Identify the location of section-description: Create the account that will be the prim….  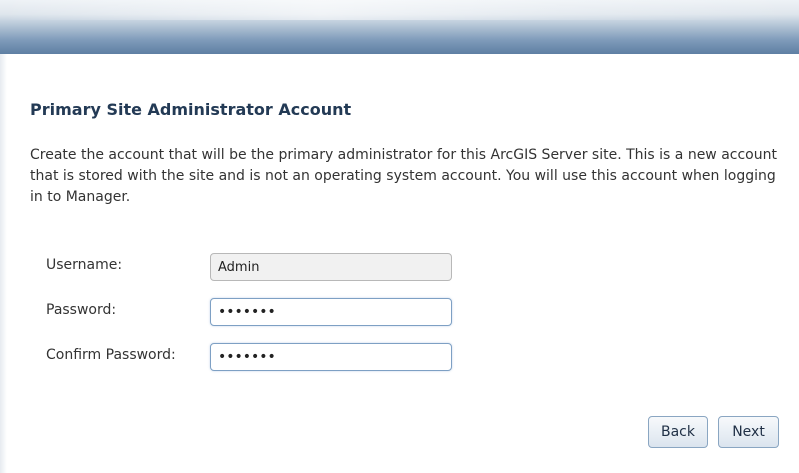
(403, 176).